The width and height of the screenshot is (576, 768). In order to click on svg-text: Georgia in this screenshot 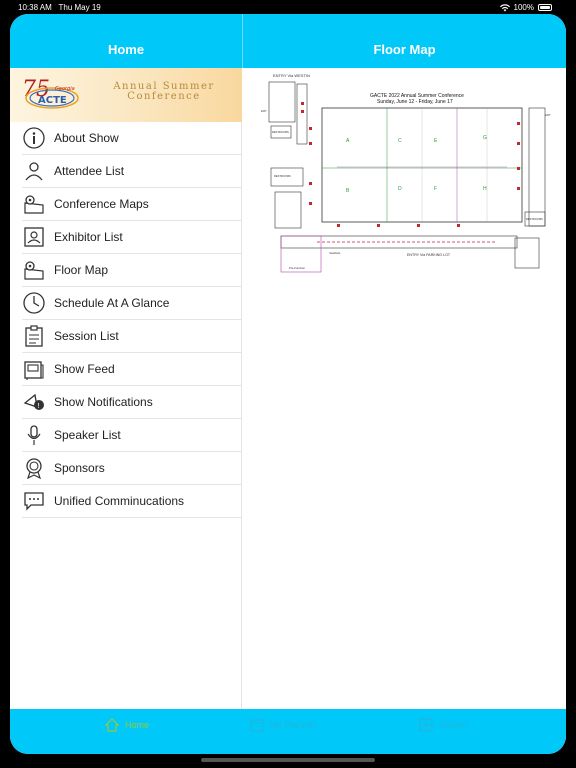, I will do `click(65, 89)`.